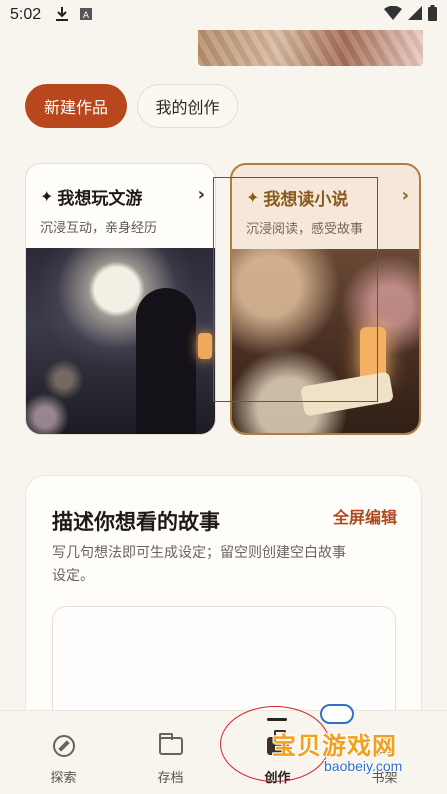 Image resolution: width=447 pixels, height=794 pixels. Describe the element at coordinates (170, 746) in the screenshot. I see `folder-icon` at that location.